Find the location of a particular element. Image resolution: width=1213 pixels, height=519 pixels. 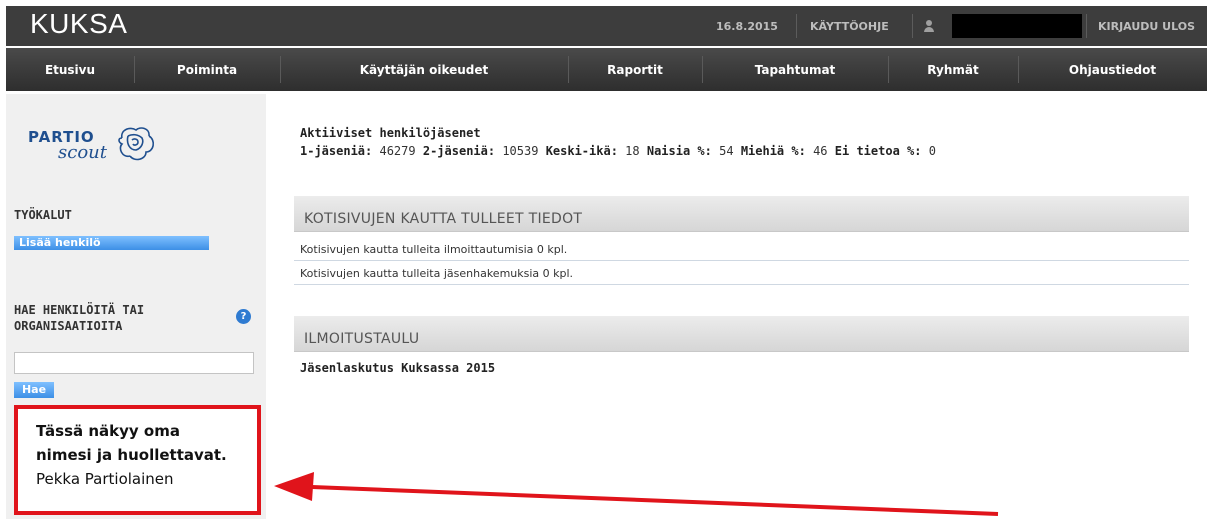

arrow-head is located at coordinates (294, 486).